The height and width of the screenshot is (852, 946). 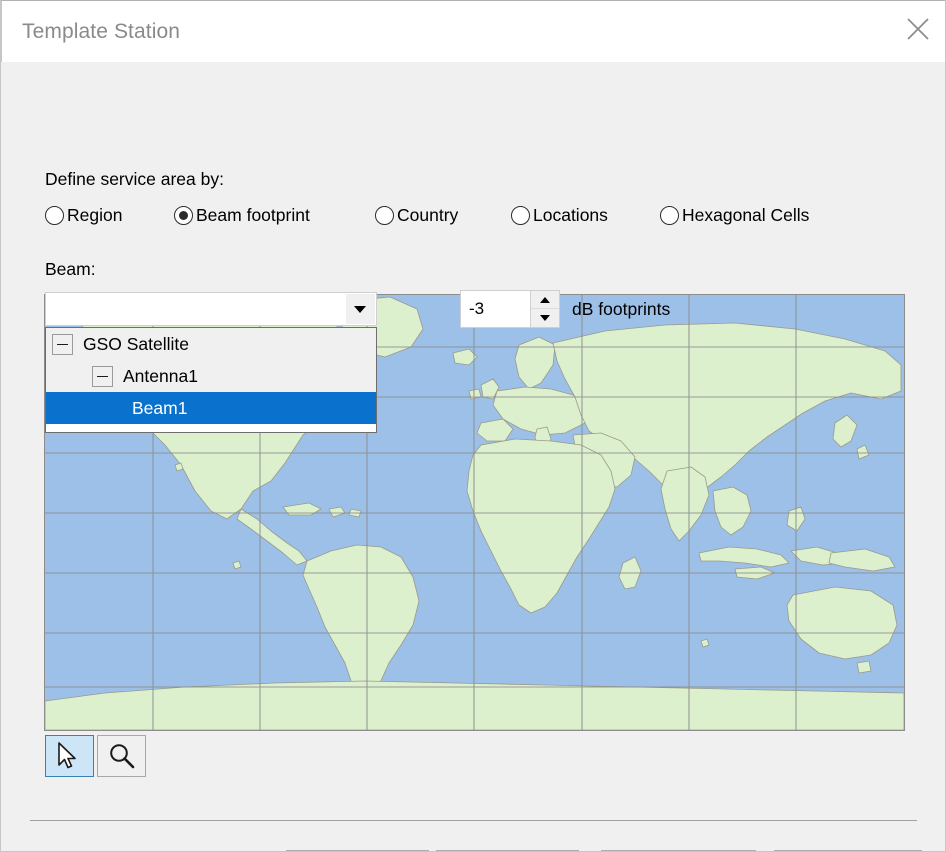 What do you see at coordinates (211, 376) in the screenshot?
I see `tree-item-antenna1: Antenna1` at bounding box center [211, 376].